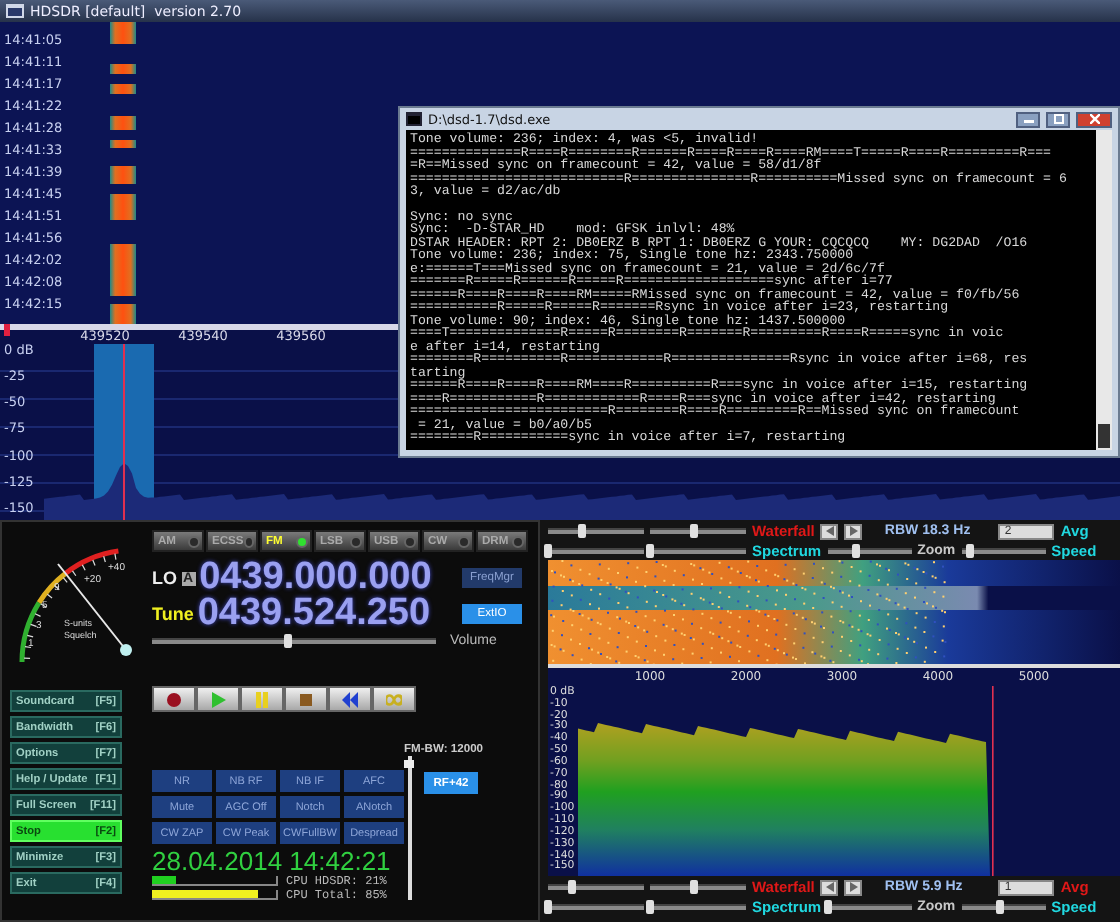 This screenshot has width=1120, height=922. I want to click on minimize-icon, so click(1028, 119).